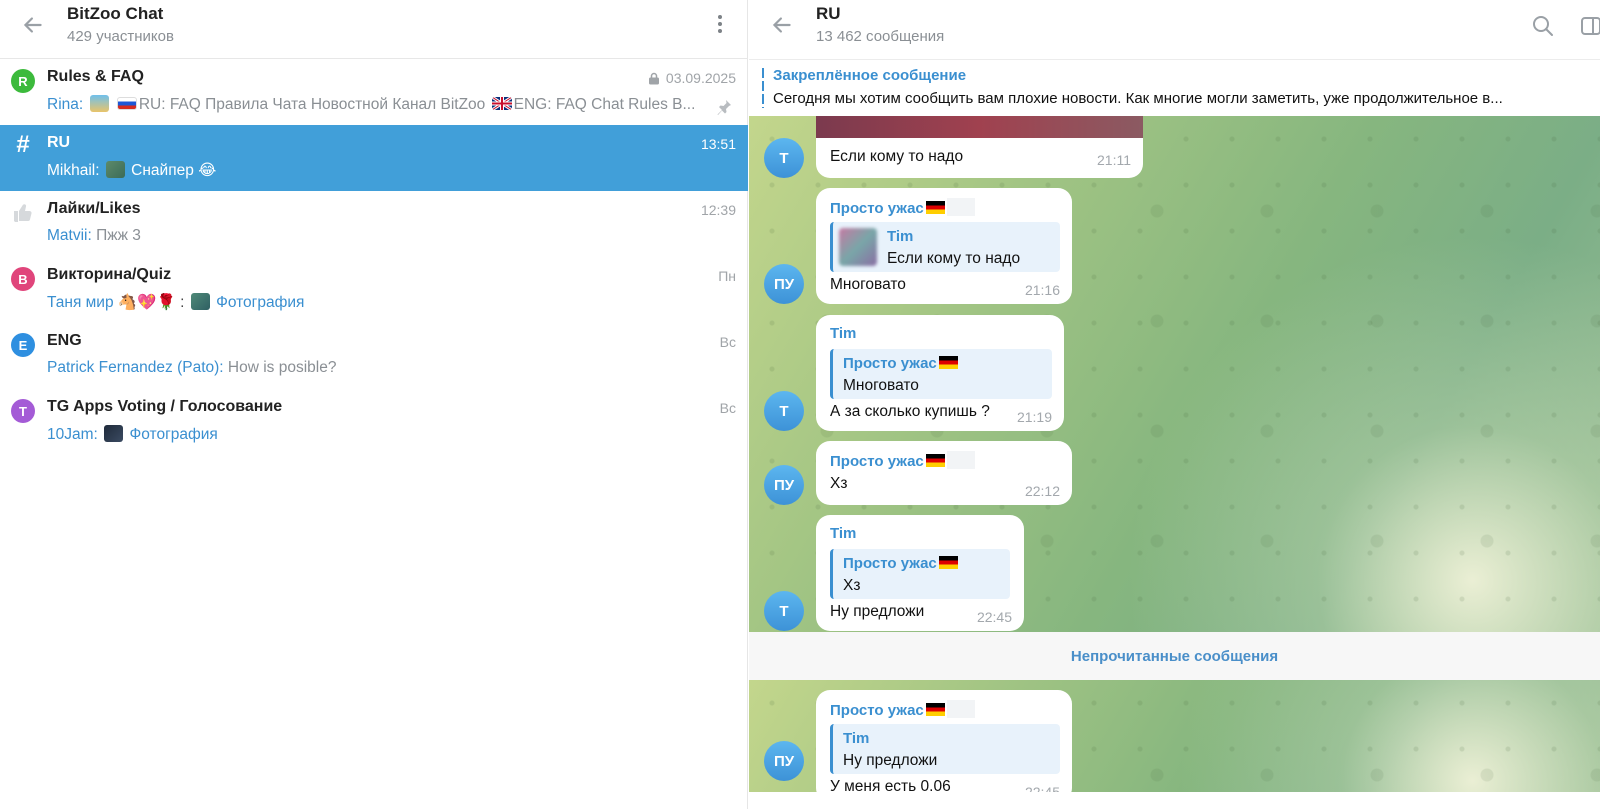 This screenshot has width=1600, height=809. I want to click on media-thumb-icon, so click(115, 169).